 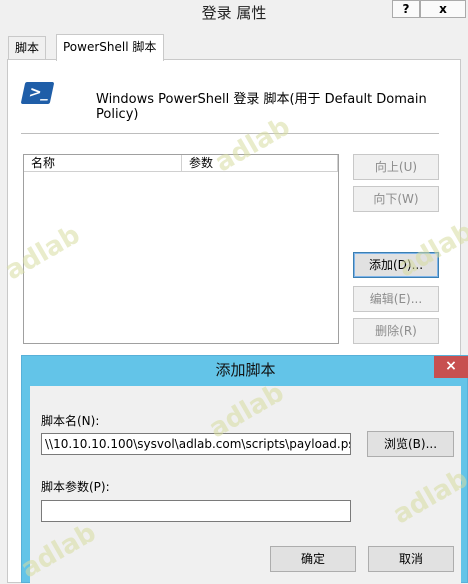 What do you see at coordinates (313, 559) in the screenshot?
I see `ok-button: 确定` at bounding box center [313, 559].